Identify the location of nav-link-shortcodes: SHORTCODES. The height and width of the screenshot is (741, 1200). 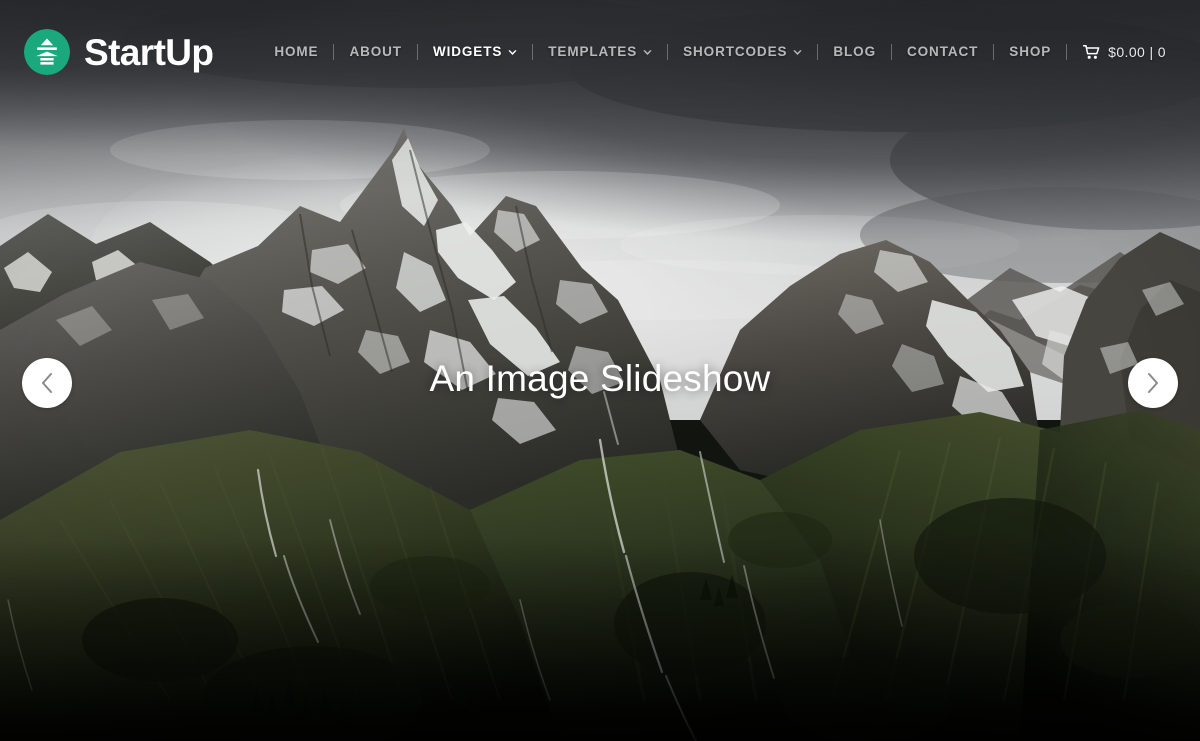
(742, 52).